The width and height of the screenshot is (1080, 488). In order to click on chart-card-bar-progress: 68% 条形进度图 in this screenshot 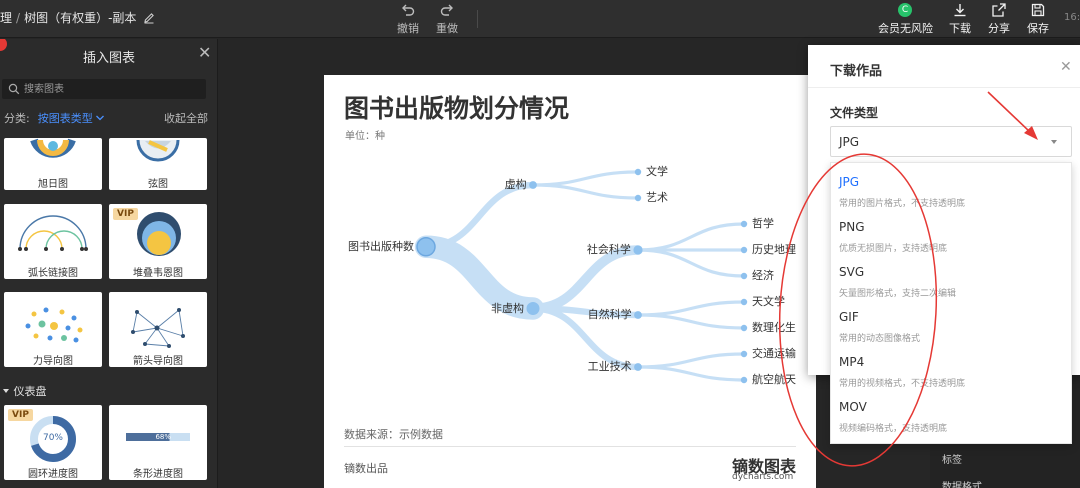, I will do `click(158, 442)`.